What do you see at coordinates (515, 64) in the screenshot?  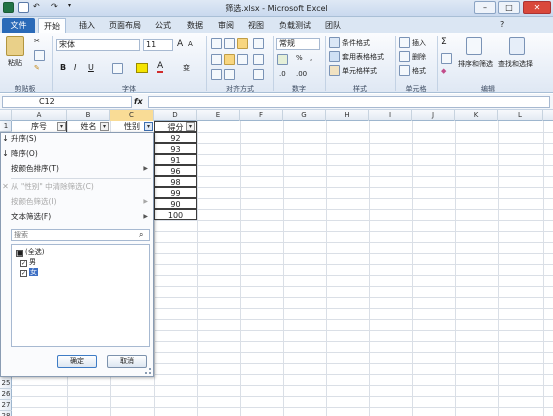 I see `find-select-button: 查找和选择` at bounding box center [515, 64].